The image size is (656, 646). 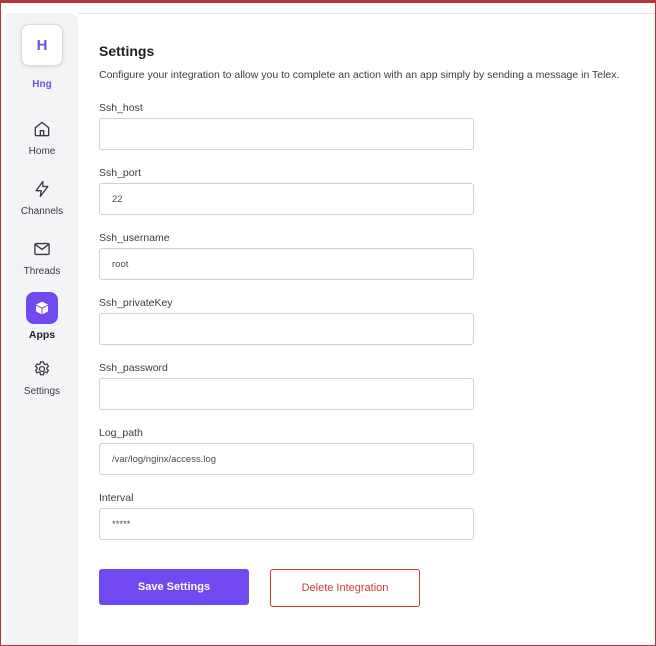 I want to click on field-label: Ssh_privateKey, so click(x=136, y=303).